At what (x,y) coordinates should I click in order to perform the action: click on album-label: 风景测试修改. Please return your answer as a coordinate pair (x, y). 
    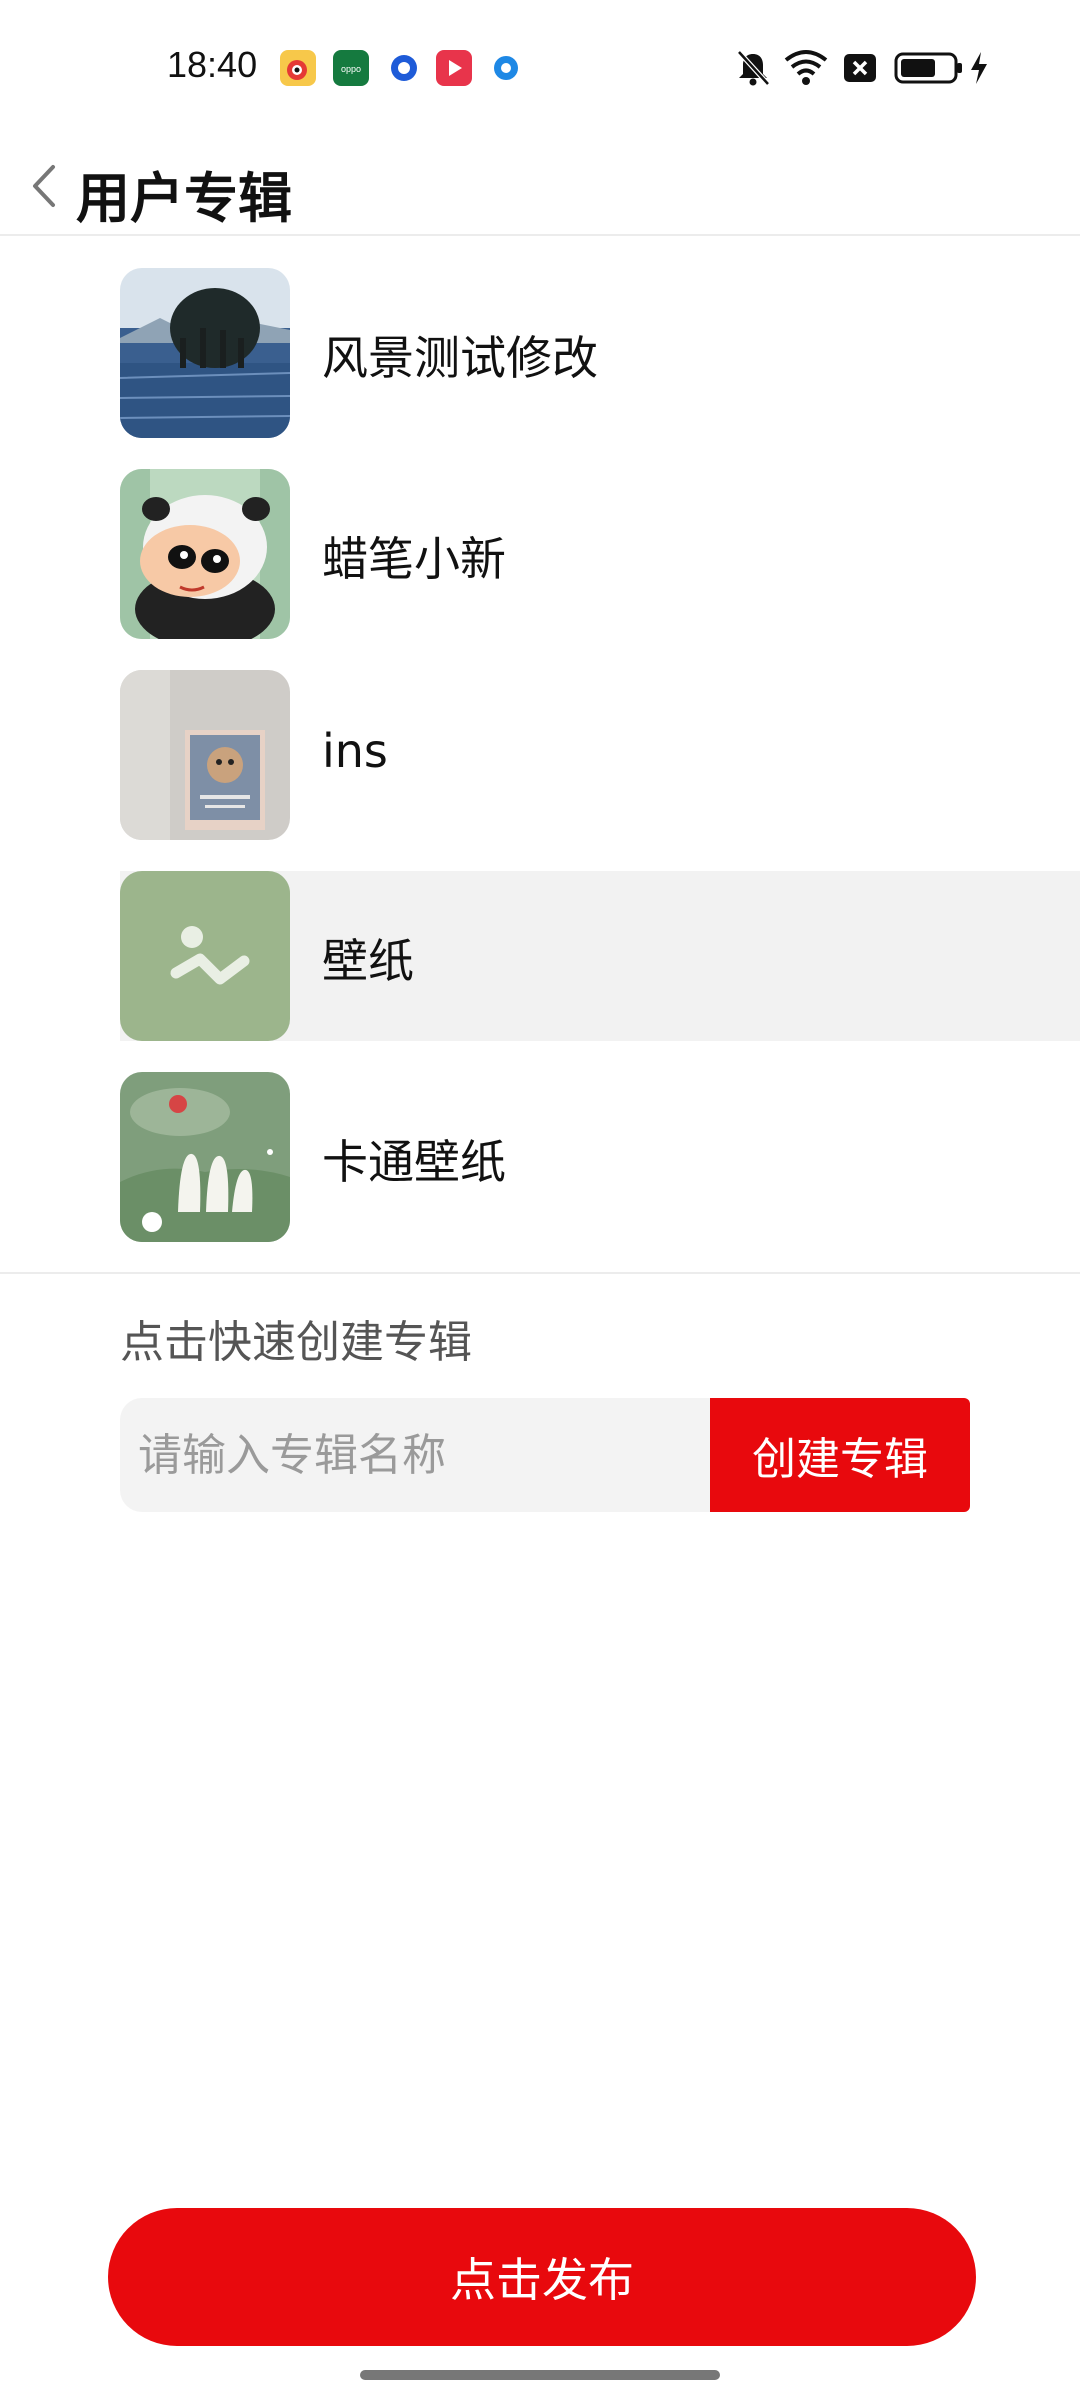
    Looking at the image, I should click on (460, 358).